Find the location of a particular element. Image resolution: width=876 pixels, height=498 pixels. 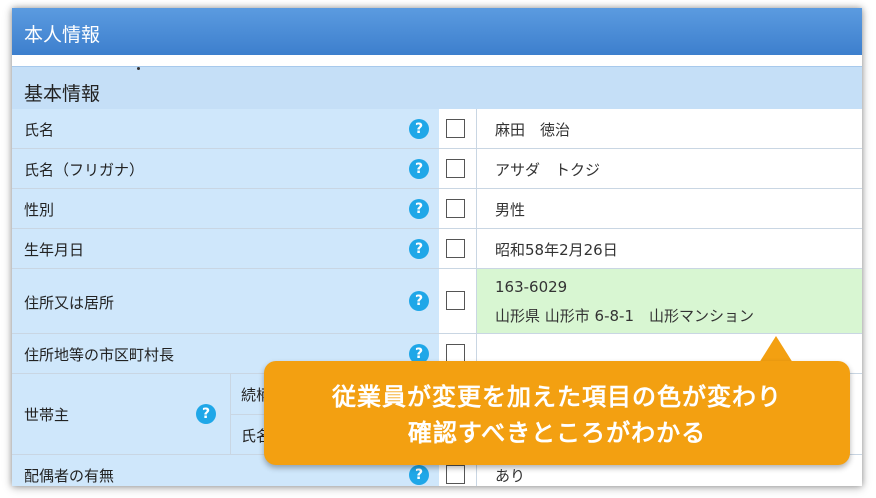

form-row-address: 住所又は居所 ? 163-6029 山形県 山形市 6-8-1 山形マンション is located at coordinates (437, 301).